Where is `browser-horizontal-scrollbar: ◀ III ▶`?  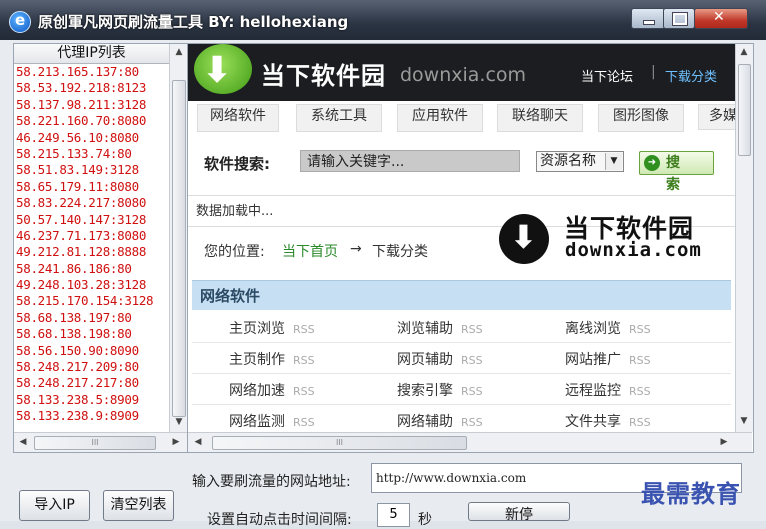
browser-horizontal-scrollbar: ◀ III ▶ is located at coordinates (470, 442).